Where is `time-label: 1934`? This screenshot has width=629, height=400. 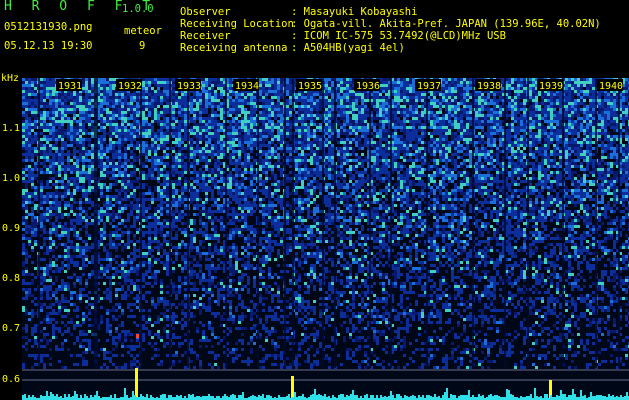
time-label: 1934 is located at coordinates (247, 86).